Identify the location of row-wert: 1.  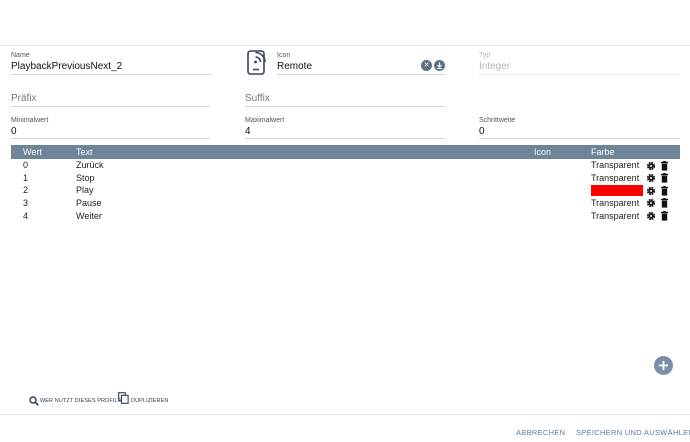
(26, 177).